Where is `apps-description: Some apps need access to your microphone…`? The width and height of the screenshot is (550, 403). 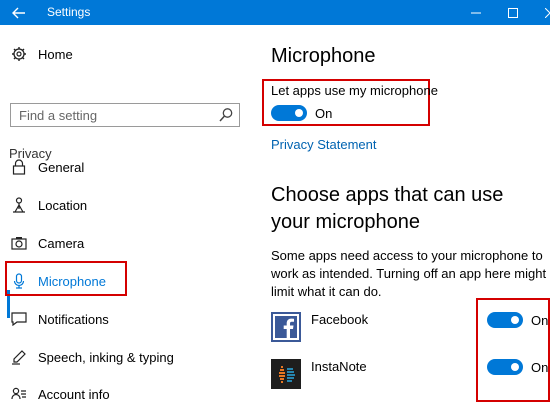
apps-description: Some apps need access to your microphone… is located at coordinates (409, 273).